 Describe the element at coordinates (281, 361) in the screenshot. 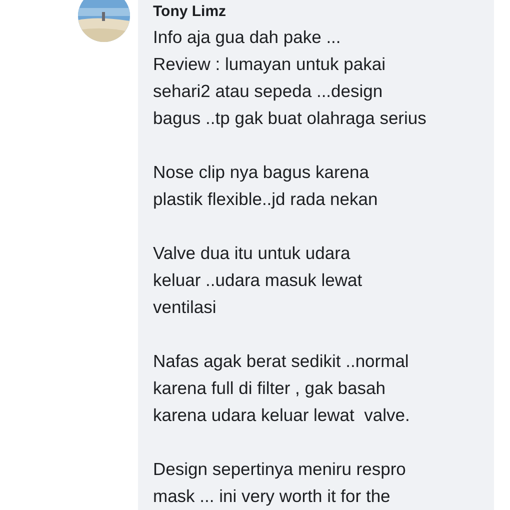

I see `comment-text: Nafas agak berat sedikit ..normal` at that location.